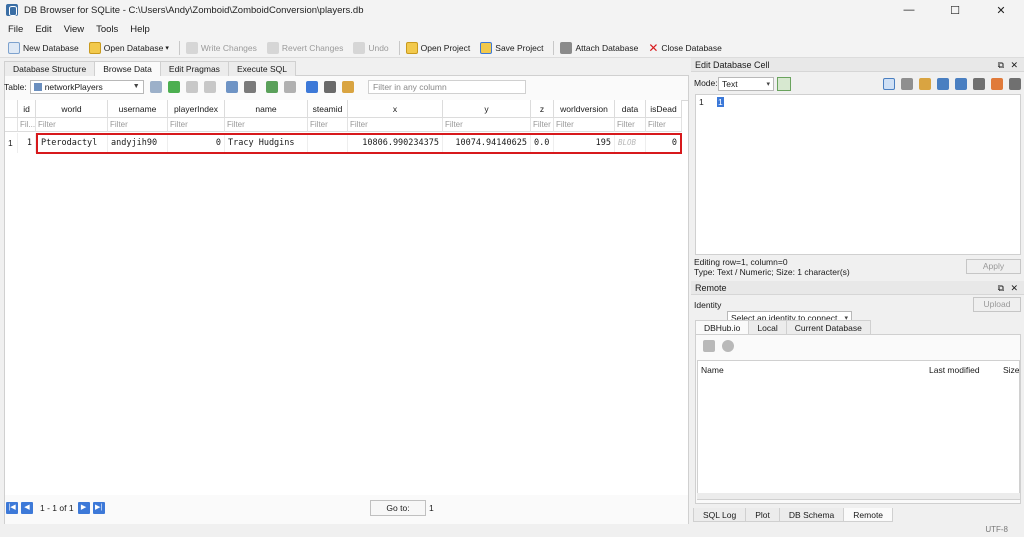  What do you see at coordinates (955, 10) in the screenshot?
I see `maximize-button: ☐` at bounding box center [955, 10].